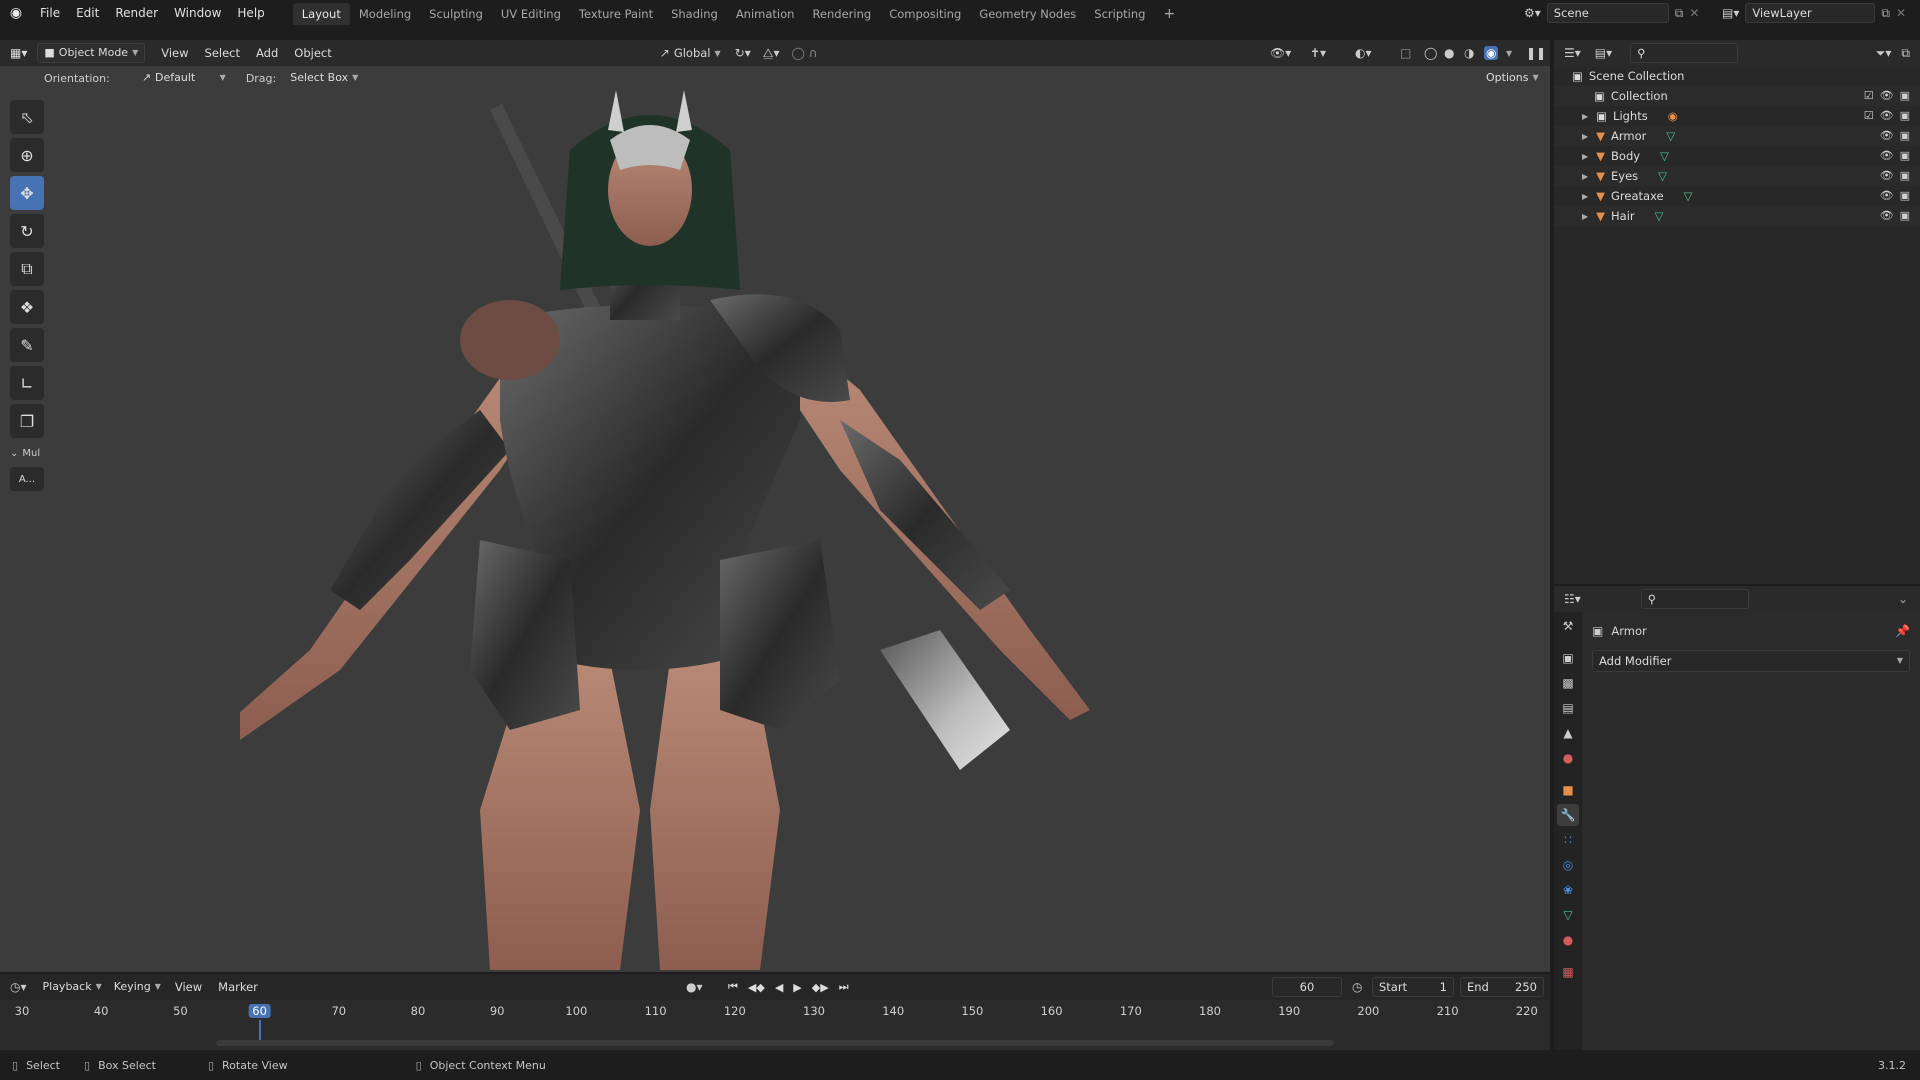 This screenshot has height=1080, width=1920. Describe the element at coordinates (27, 269) in the screenshot. I see `scale-tool: ⧉` at that location.